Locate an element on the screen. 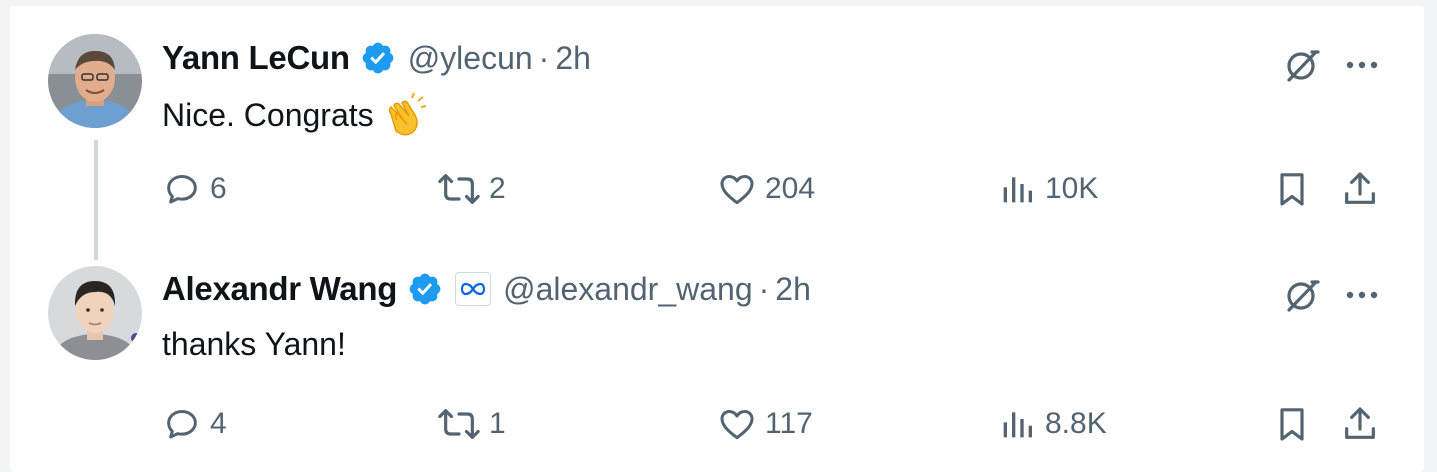 The height and width of the screenshot is (472, 1437). clapping-hands-icon is located at coordinates (407, 114).